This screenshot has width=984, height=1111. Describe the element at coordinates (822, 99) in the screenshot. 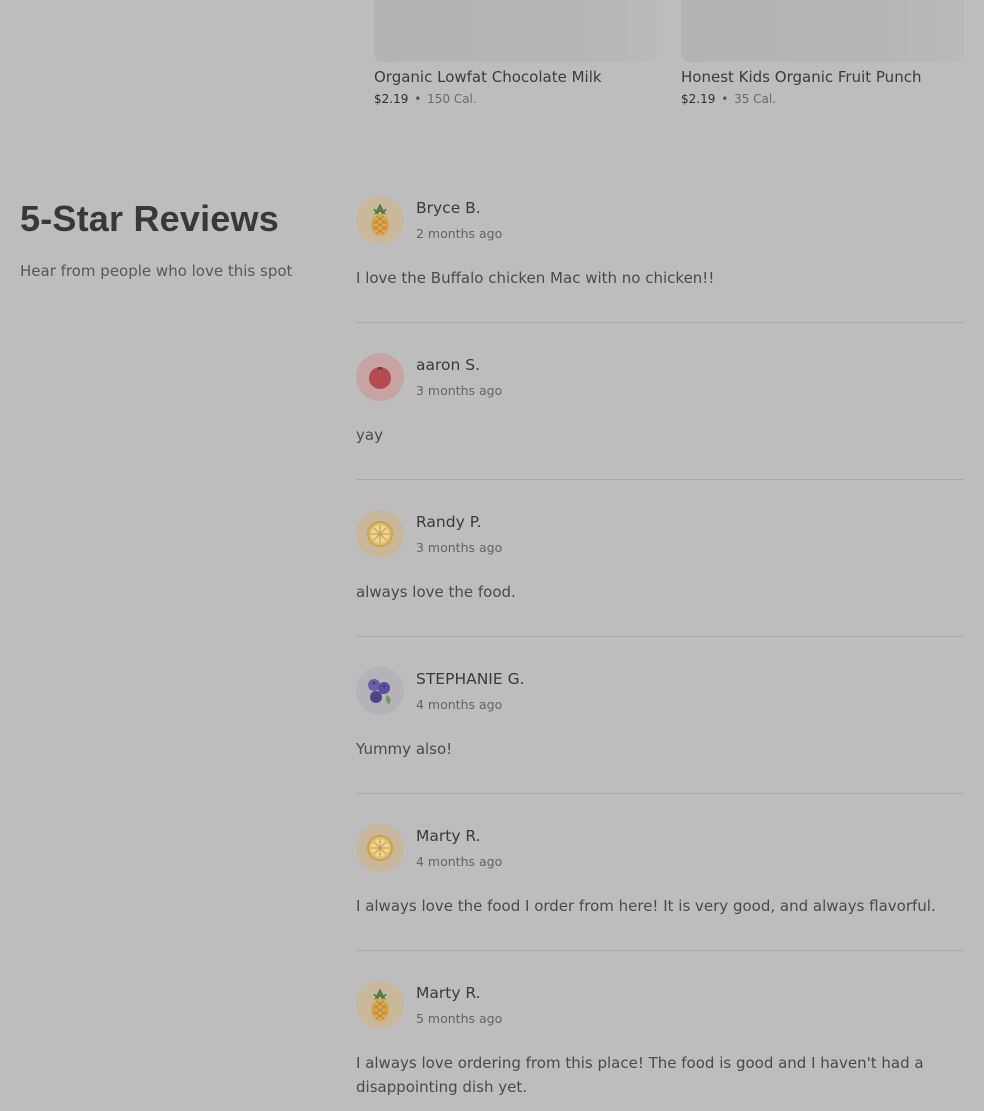

I see `product-meta: $2.19 • 35 Cal.` at that location.